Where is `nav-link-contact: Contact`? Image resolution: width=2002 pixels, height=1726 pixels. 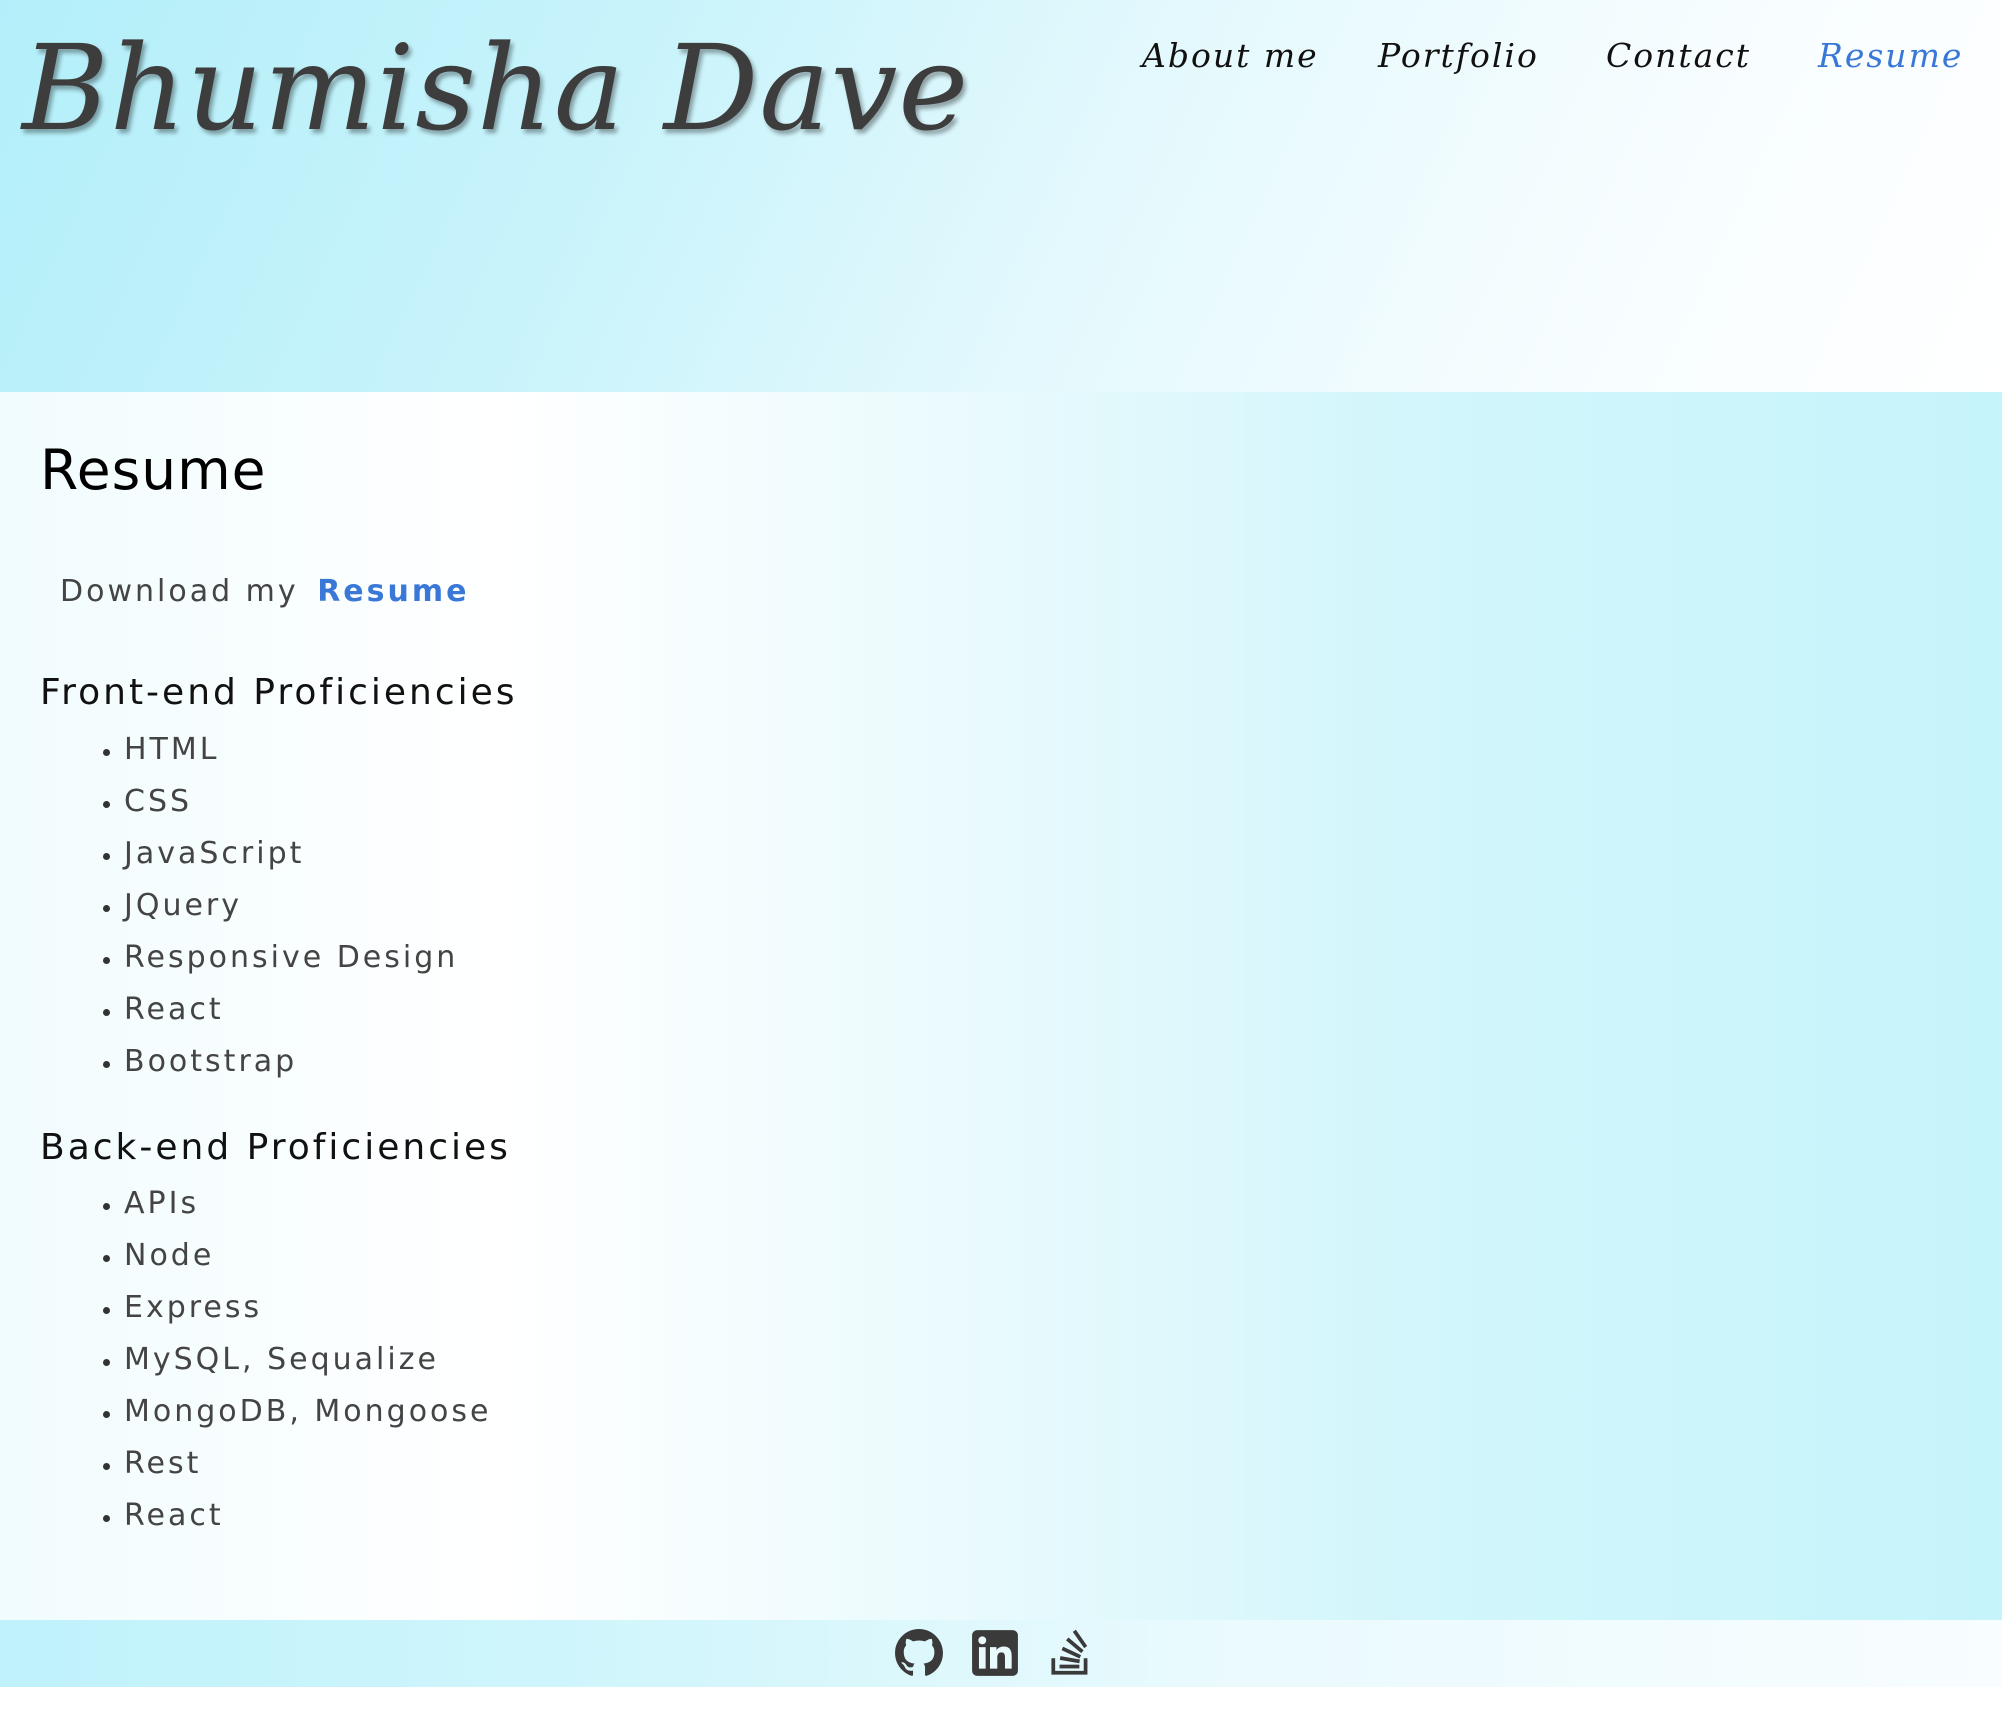
nav-link-contact: Contact is located at coordinates (1678, 56).